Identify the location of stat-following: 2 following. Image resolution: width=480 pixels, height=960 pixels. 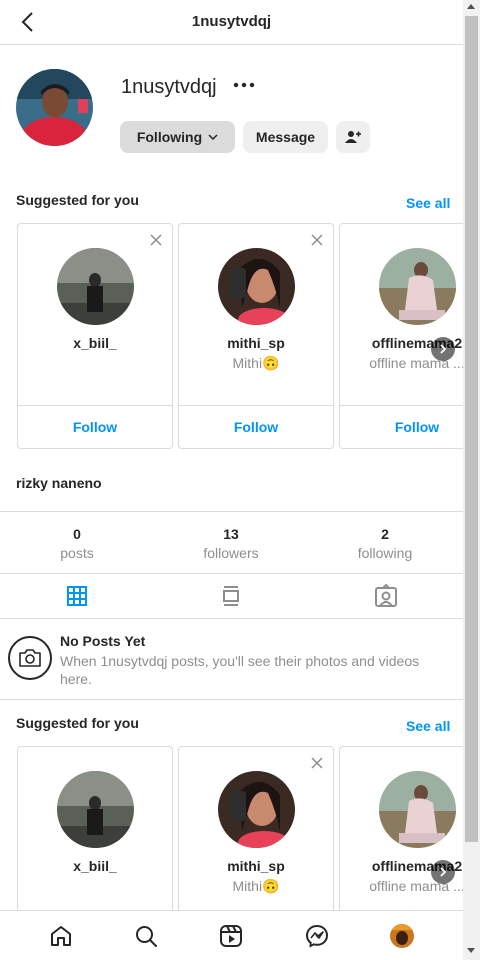
(385, 543).